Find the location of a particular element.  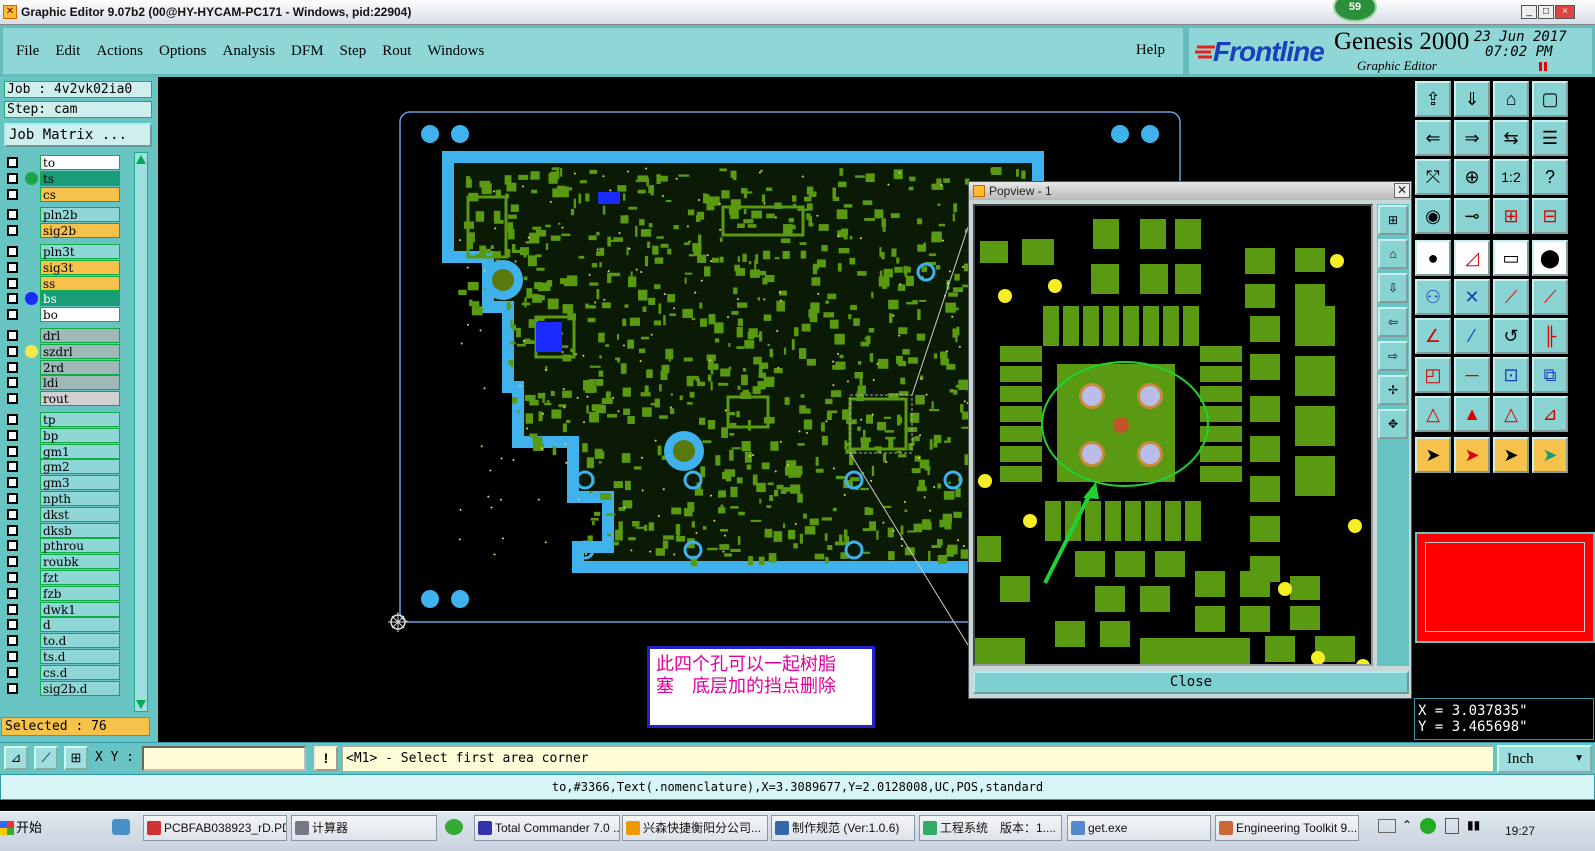

line-point-icon: ⟋ is located at coordinates (1511, 297).